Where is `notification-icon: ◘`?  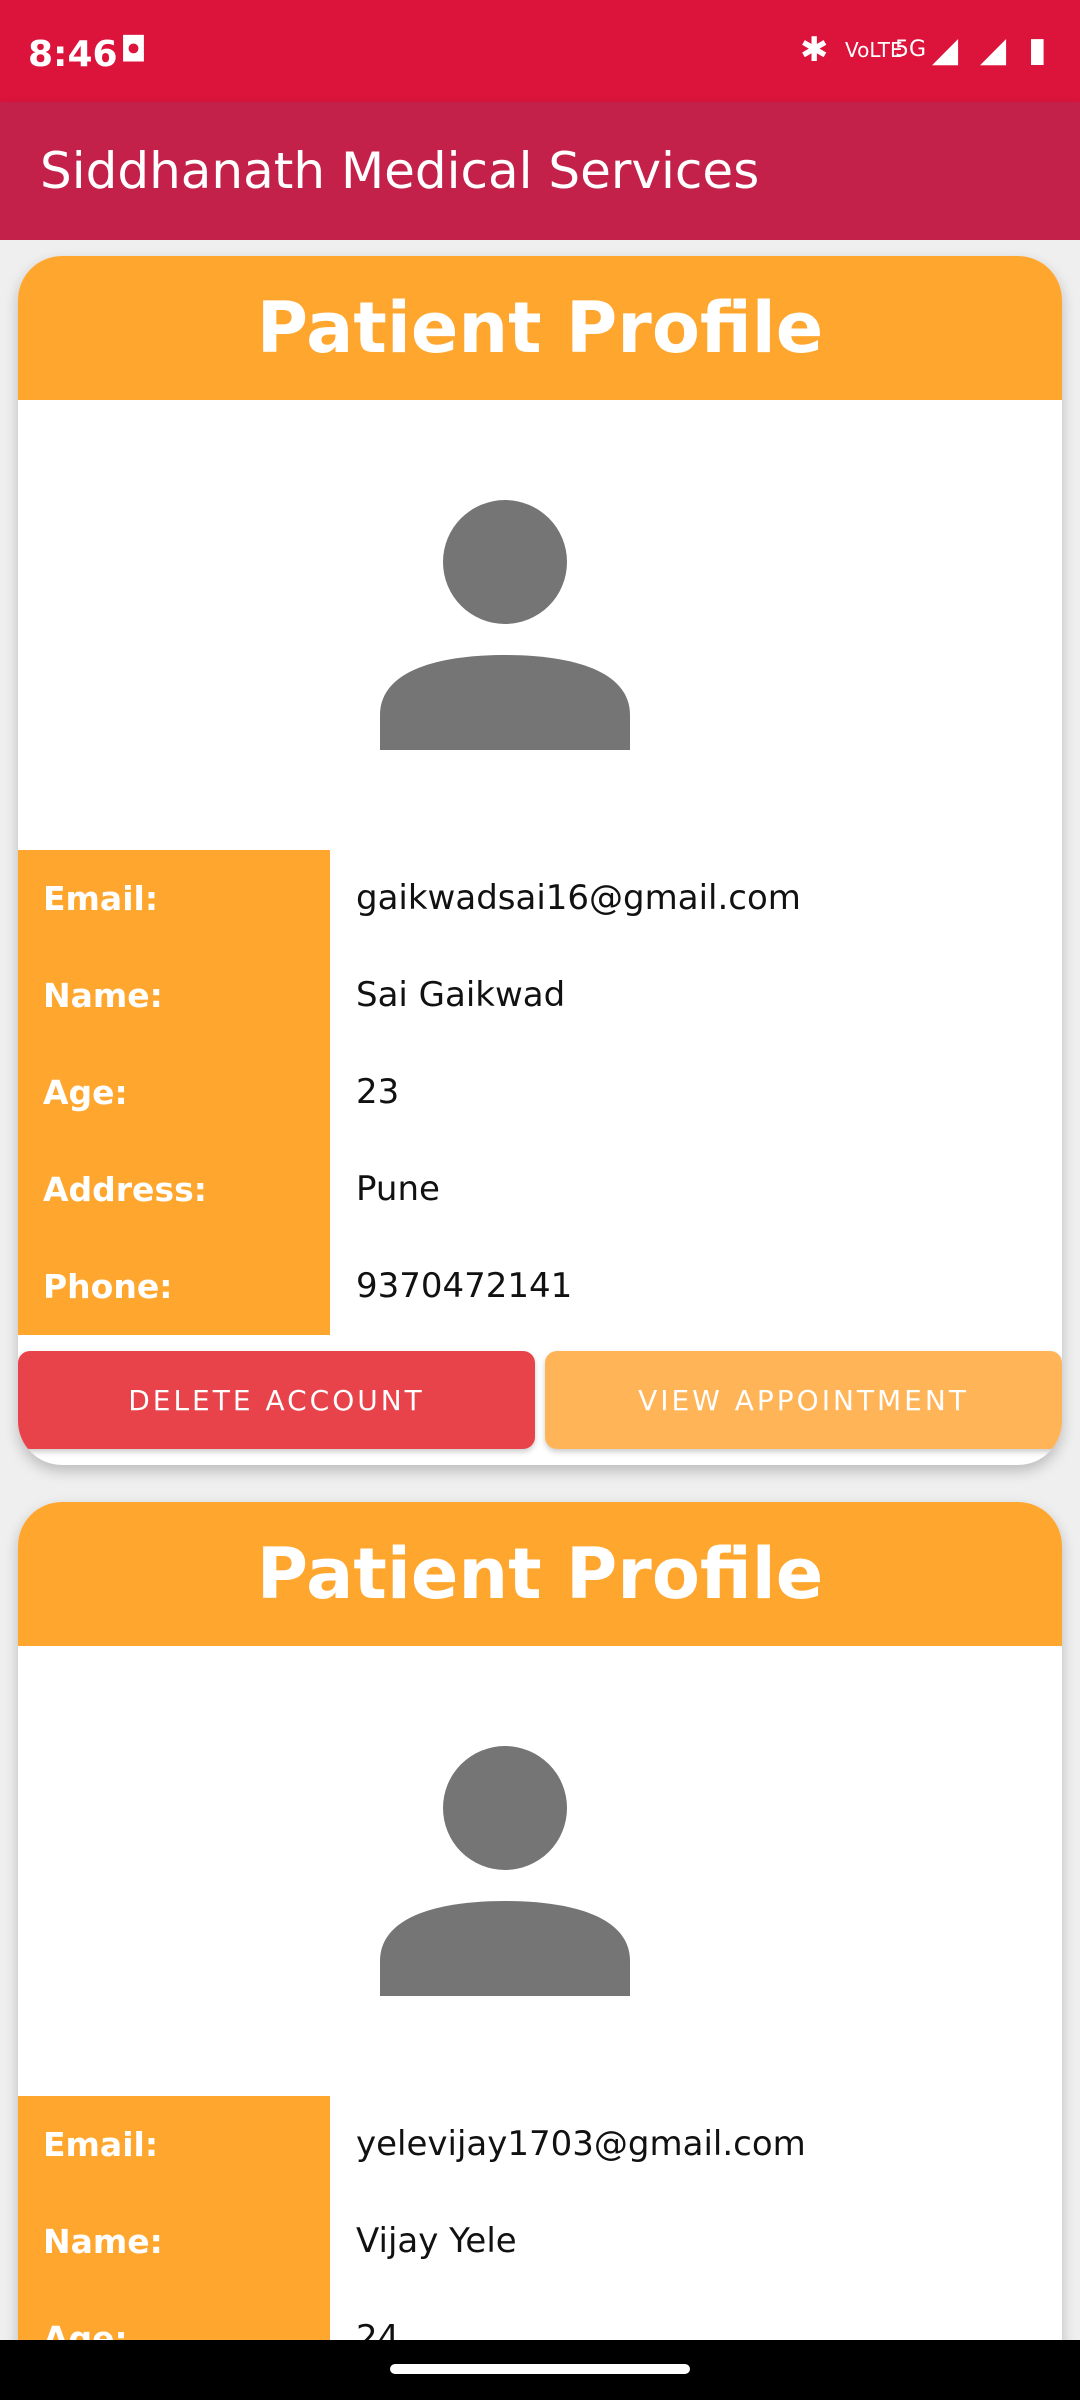
notification-icon: ◘ is located at coordinates (133, 50).